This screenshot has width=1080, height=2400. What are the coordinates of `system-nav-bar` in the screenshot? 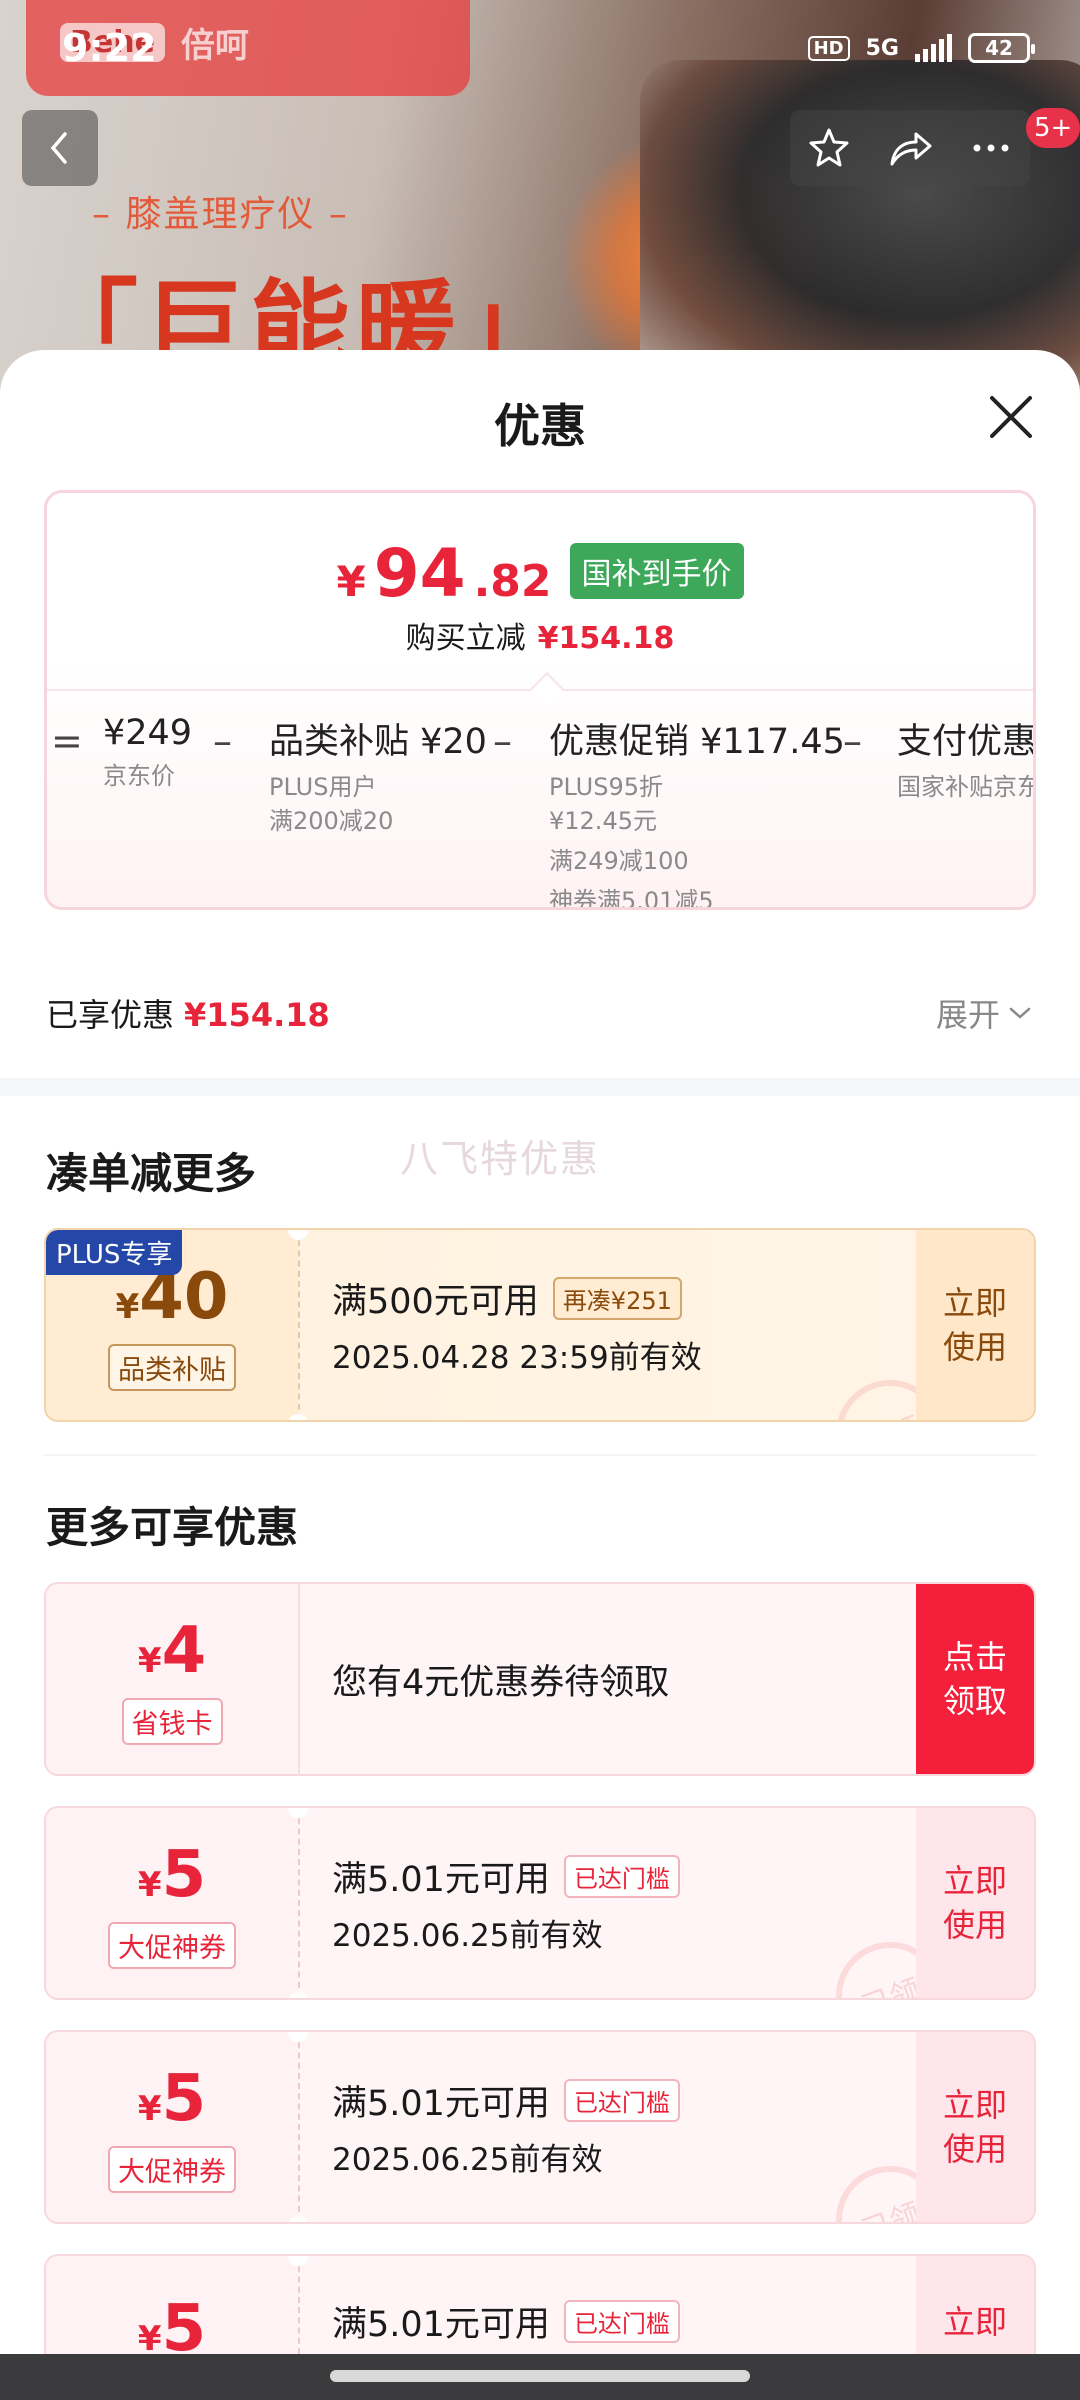 It's located at (540, 2377).